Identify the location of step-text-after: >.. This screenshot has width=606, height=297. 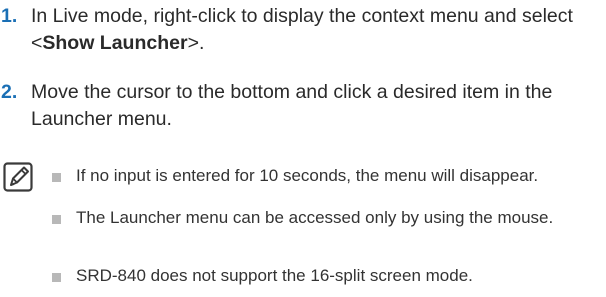
(196, 43).